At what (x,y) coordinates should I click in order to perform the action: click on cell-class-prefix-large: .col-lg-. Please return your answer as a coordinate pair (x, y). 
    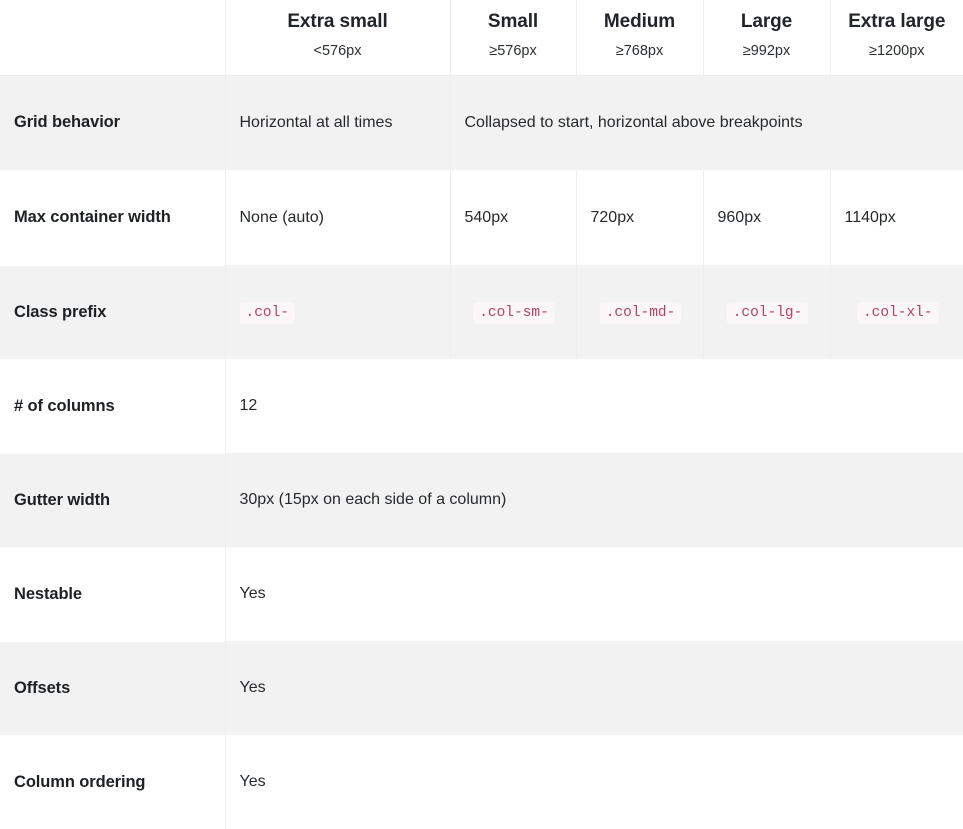
    Looking at the image, I should click on (766, 312).